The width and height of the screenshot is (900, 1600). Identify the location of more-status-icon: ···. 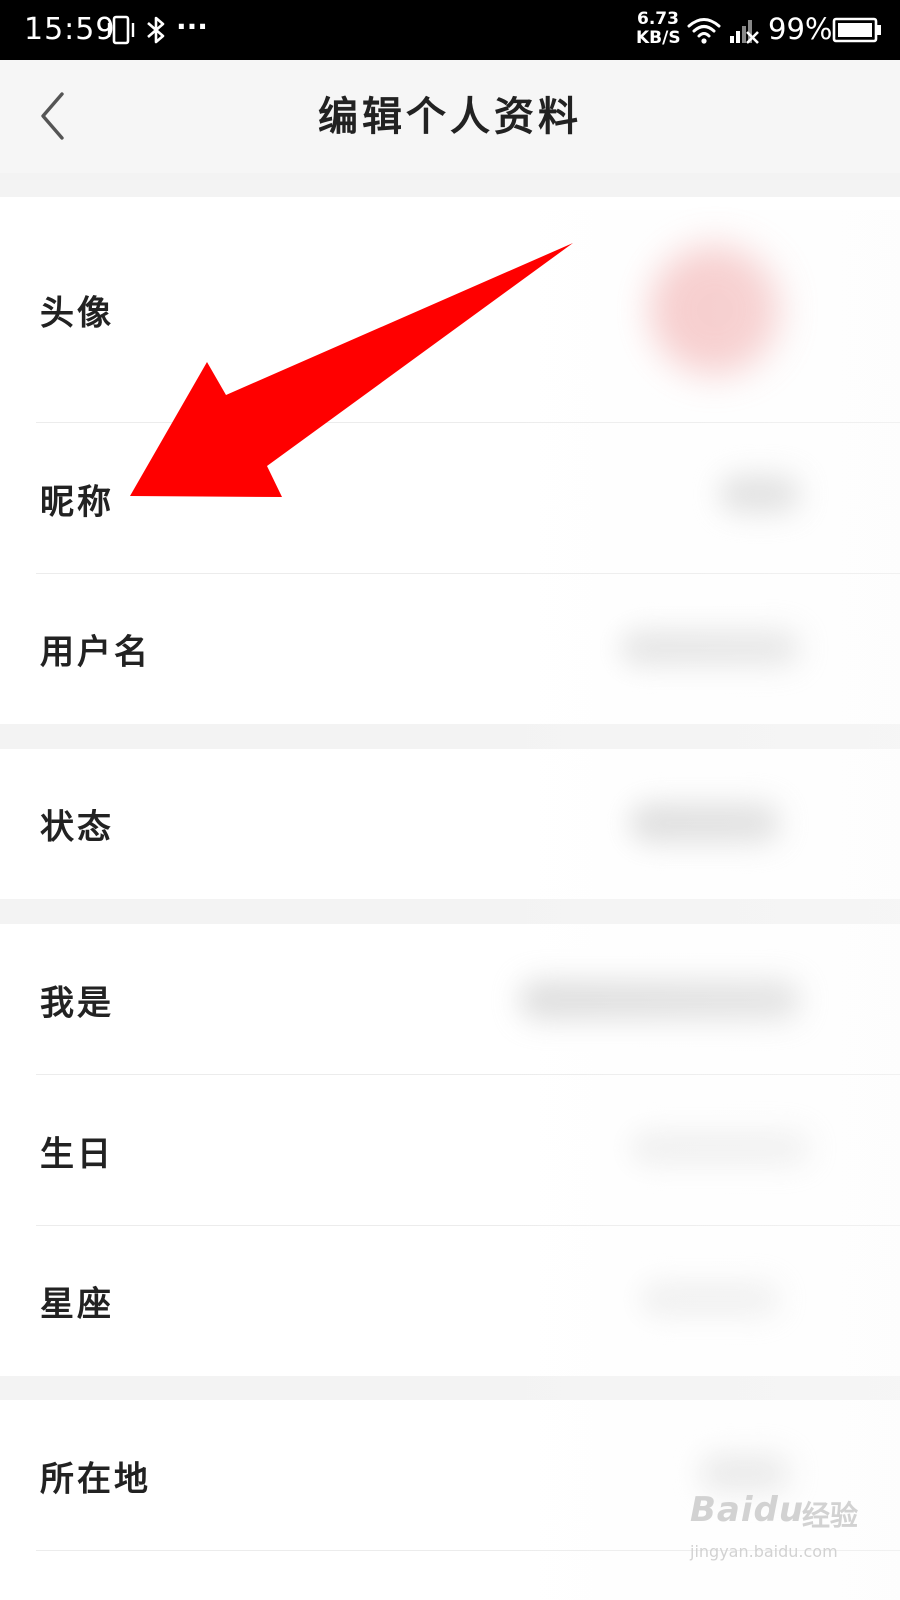
(192, 26).